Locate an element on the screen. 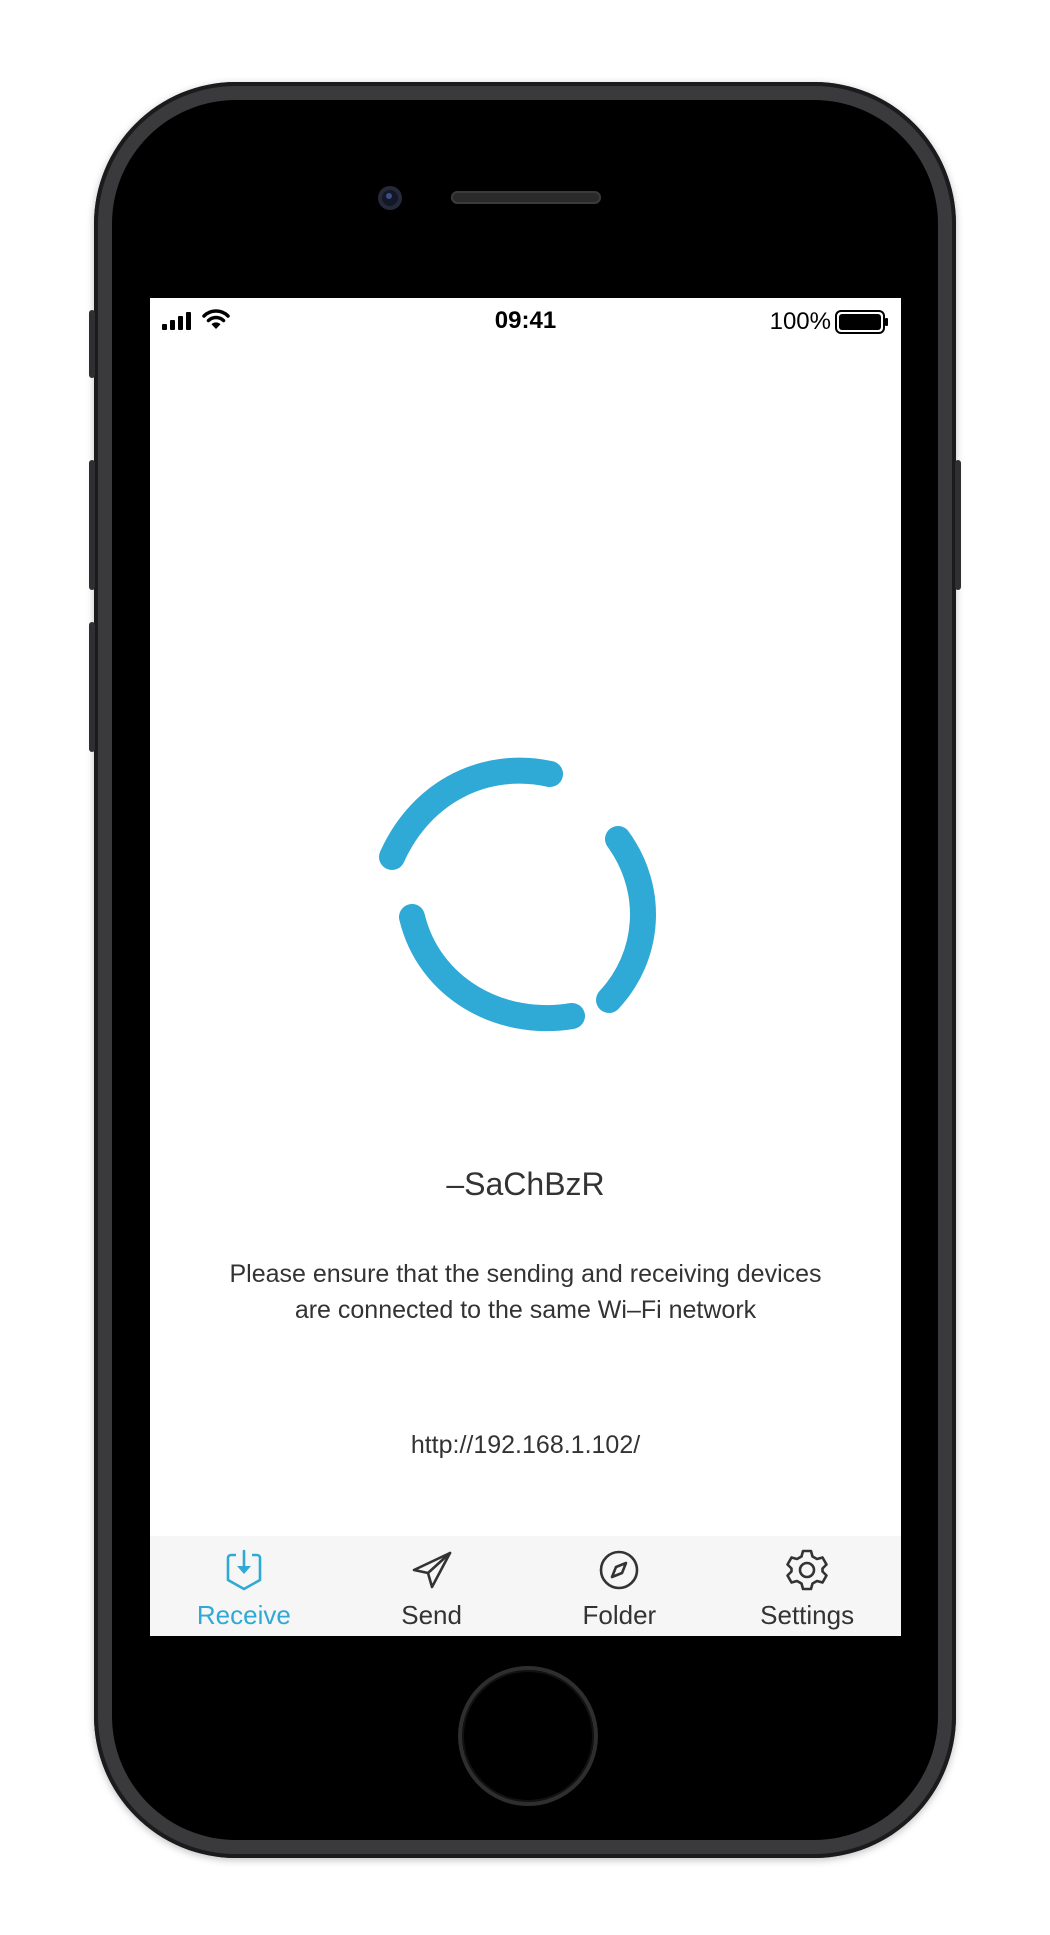  battery-full-icon is located at coordinates (861, 322).